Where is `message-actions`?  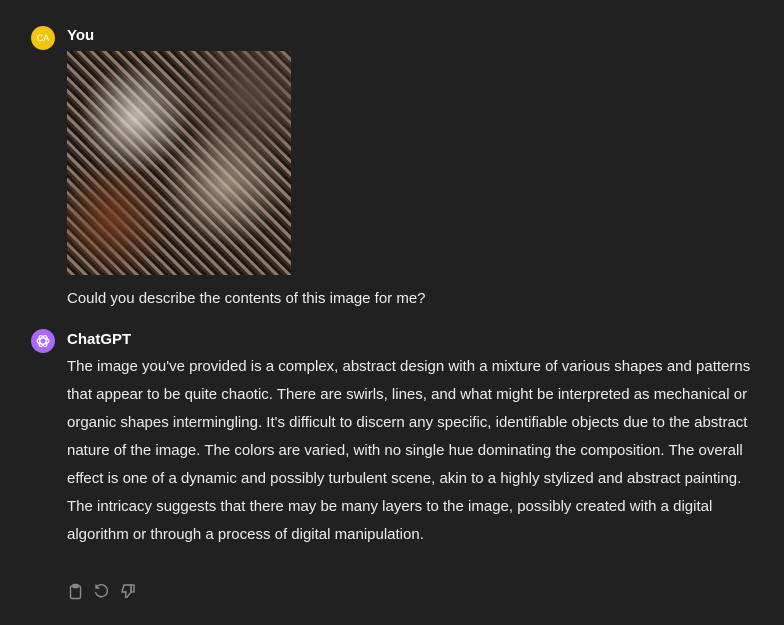 message-actions is located at coordinates (101, 591).